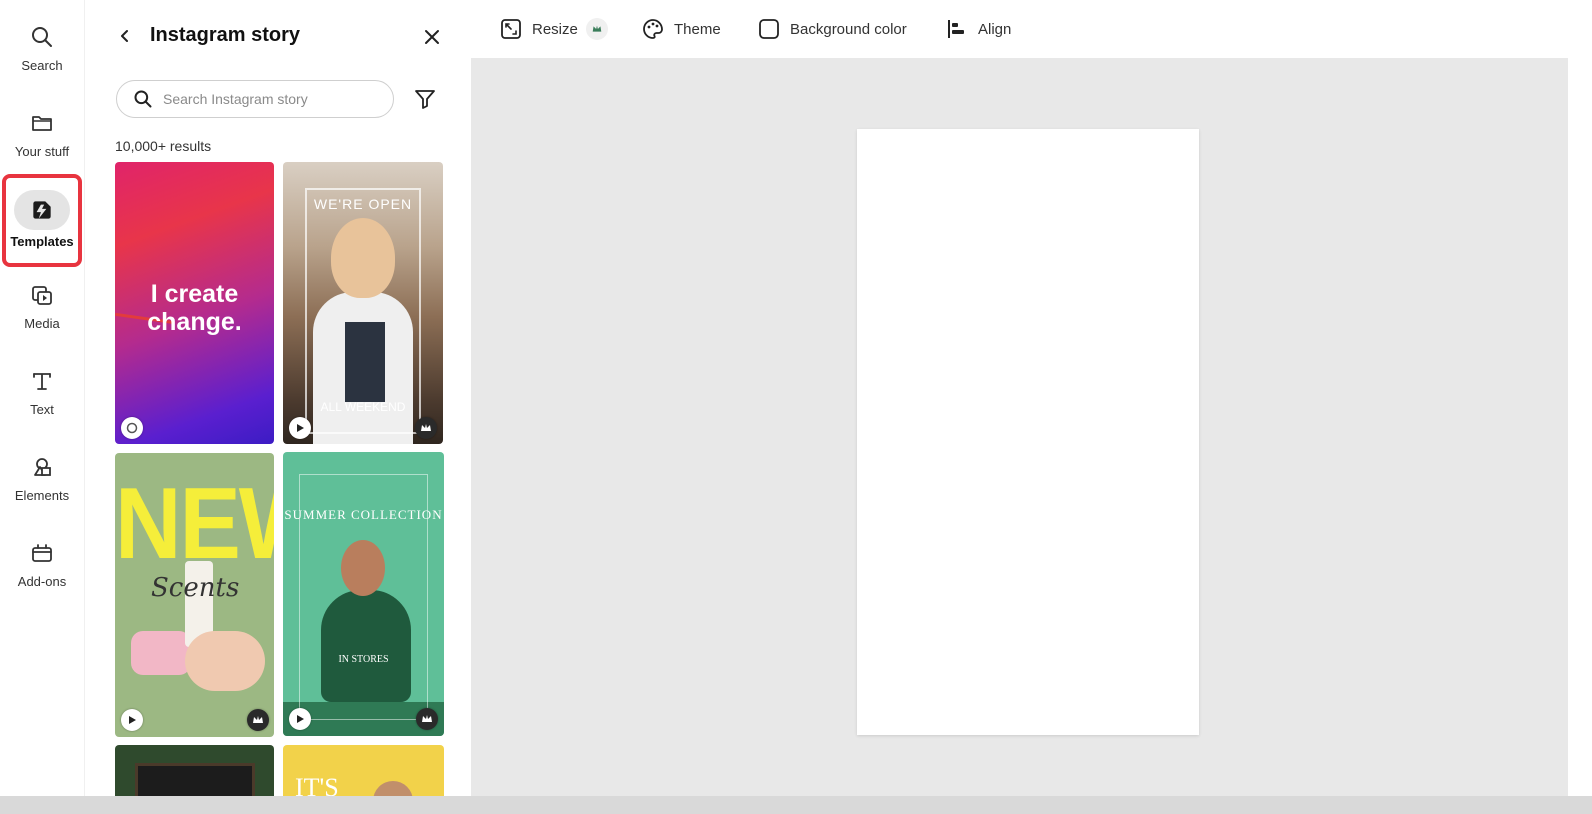 Image resolution: width=1592 pixels, height=814 pixels. Describe the element at coordinates (42, 569) in the screenshot. I see `rail-item-add-ons: Add-ons` at that location.